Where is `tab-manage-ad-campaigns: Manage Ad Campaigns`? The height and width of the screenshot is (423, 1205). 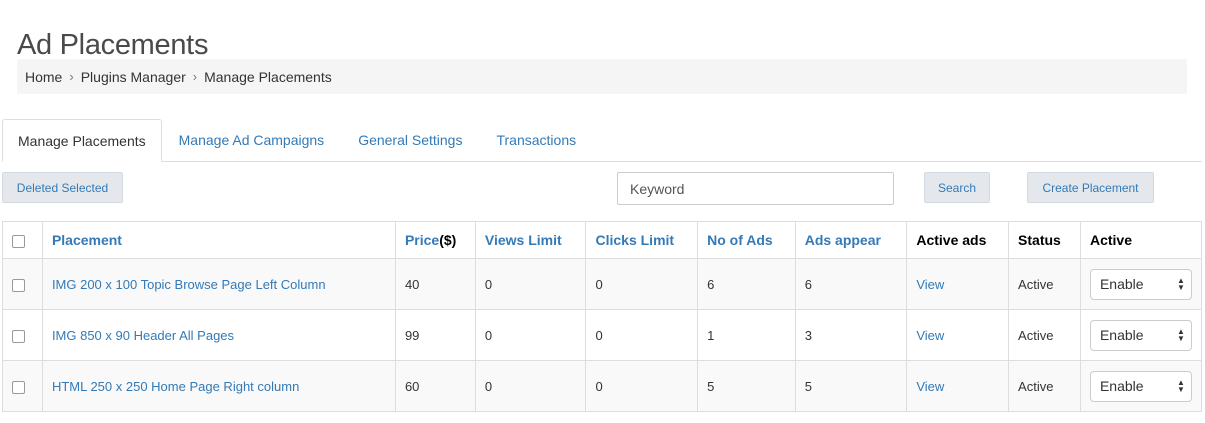 tab-manage-ad-campaigns: Manage Ad Campaigns is located at coordinates (252, 140).